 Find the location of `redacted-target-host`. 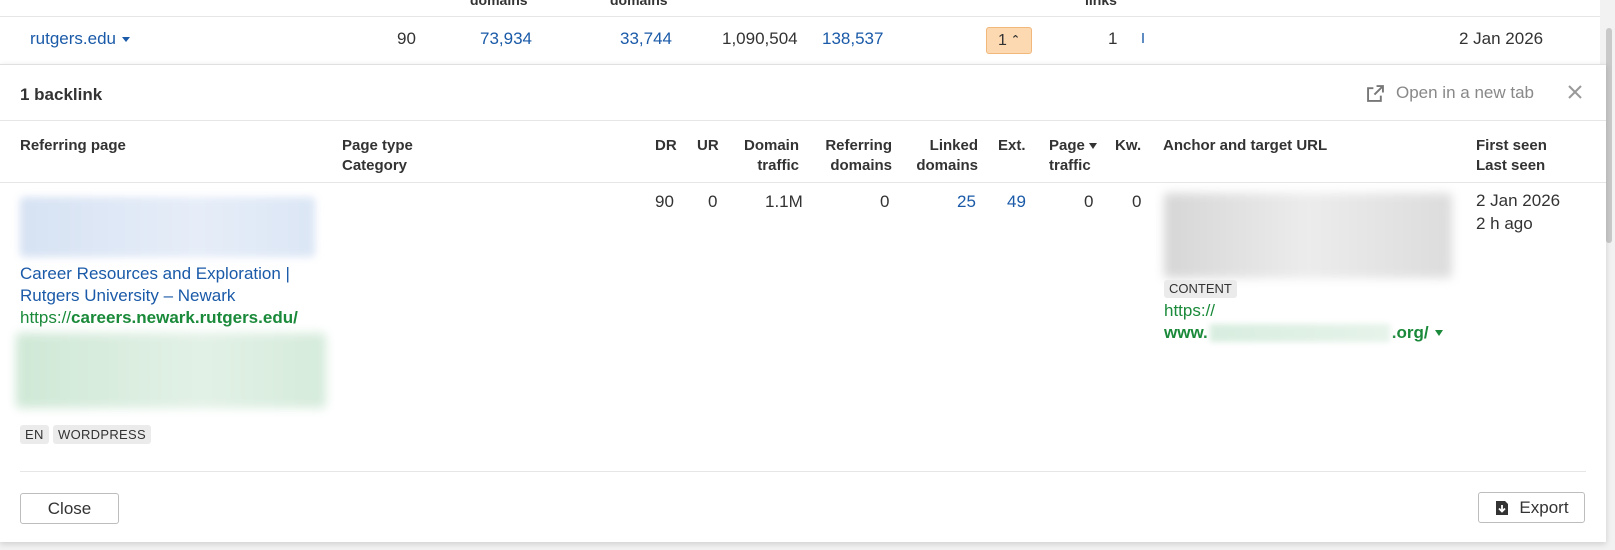

redacted-target-host is located at coordinates (1299, 333).